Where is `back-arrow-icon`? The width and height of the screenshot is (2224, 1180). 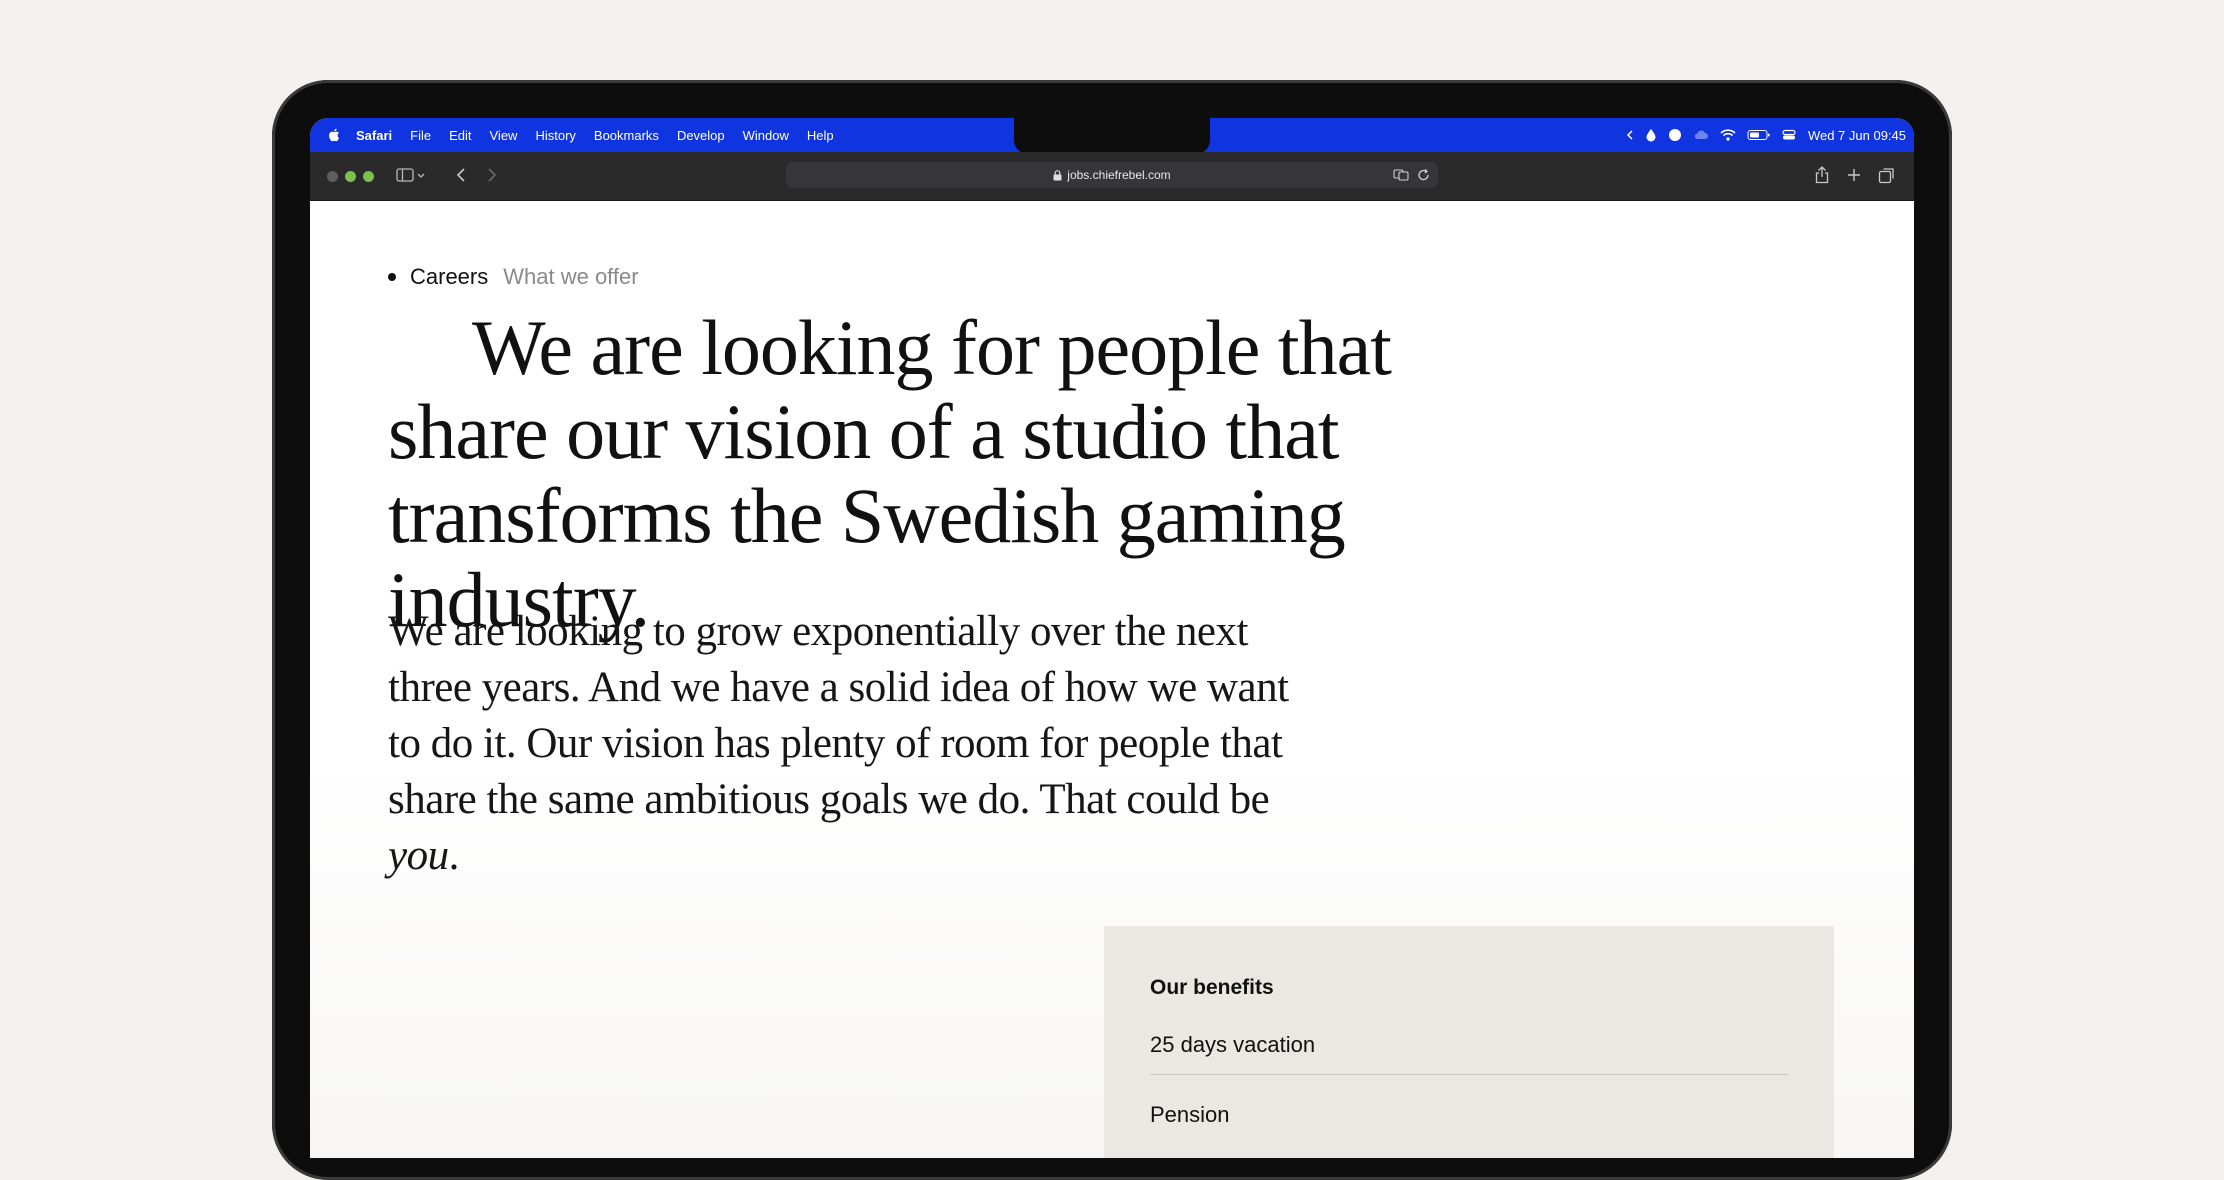
back-arrow-icon is located at coordinates (461, 175).